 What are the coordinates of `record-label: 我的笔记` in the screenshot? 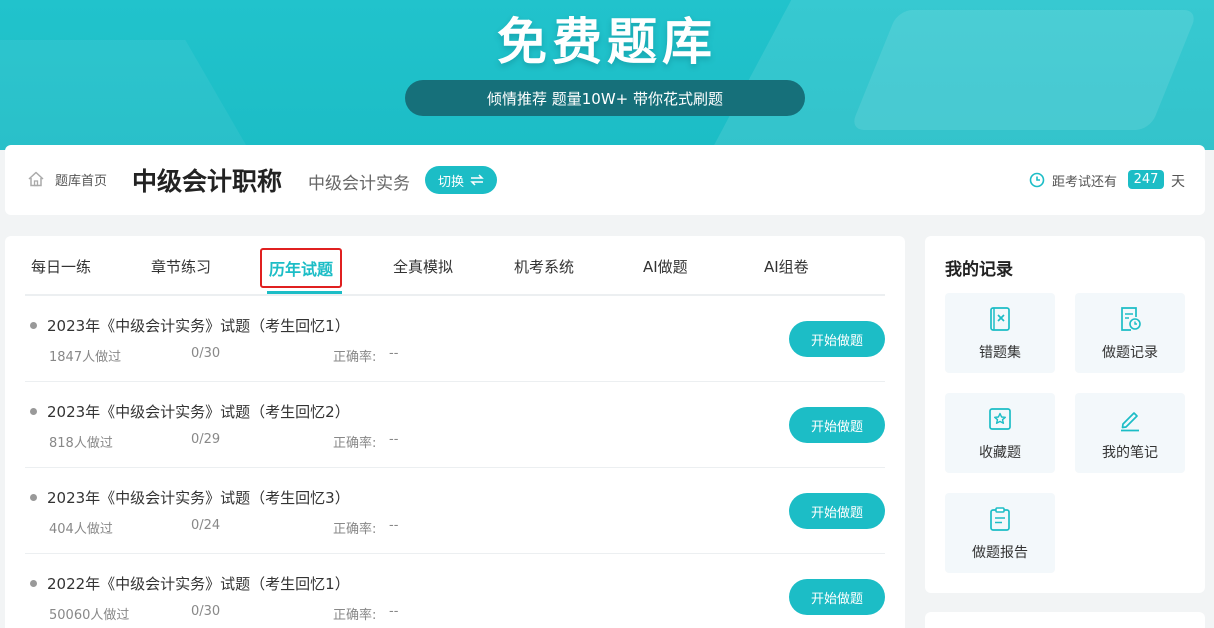 It's located at (1130, 453).